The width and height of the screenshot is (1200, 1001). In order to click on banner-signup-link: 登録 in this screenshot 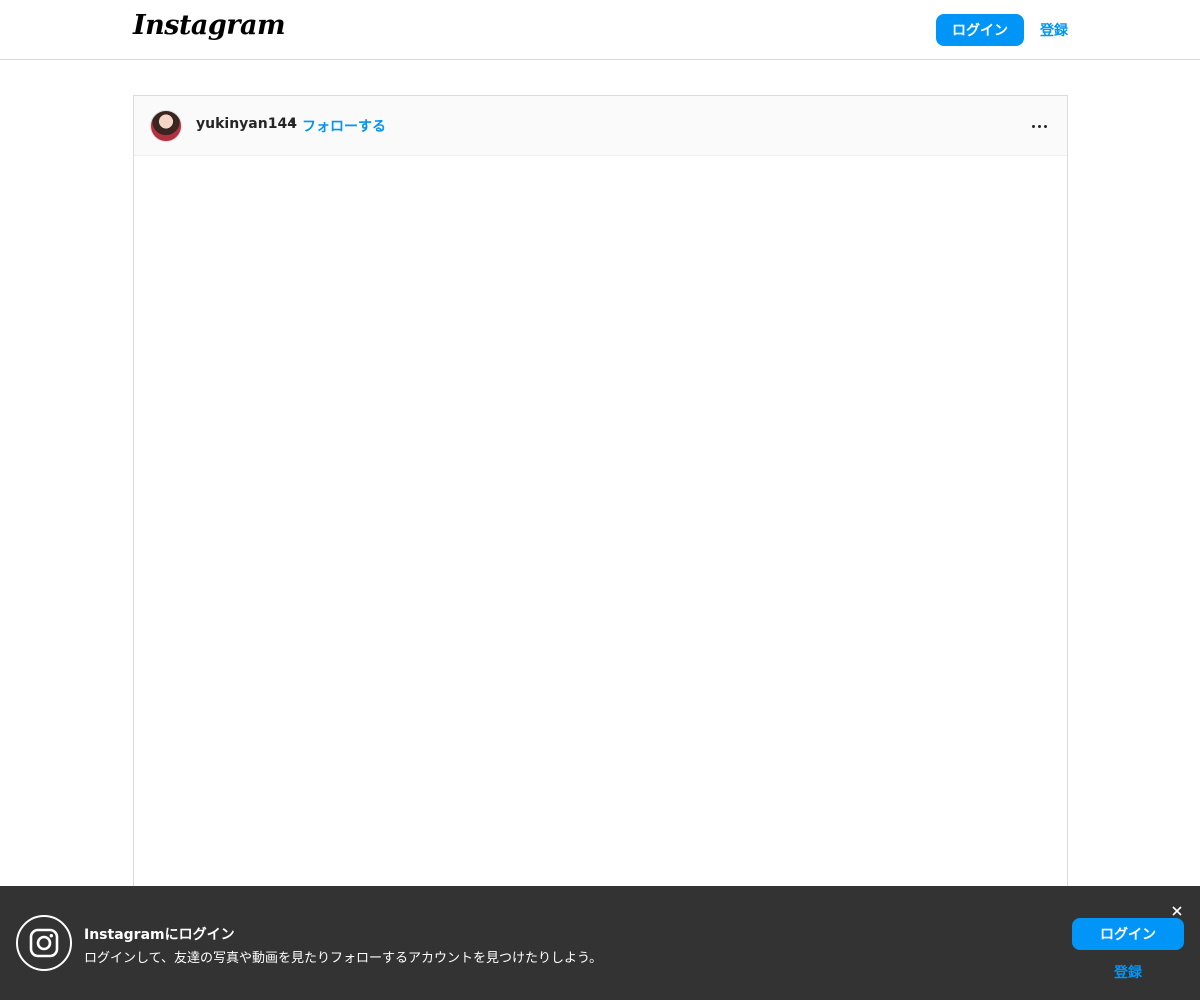, I will do `click(1128, 972)`.